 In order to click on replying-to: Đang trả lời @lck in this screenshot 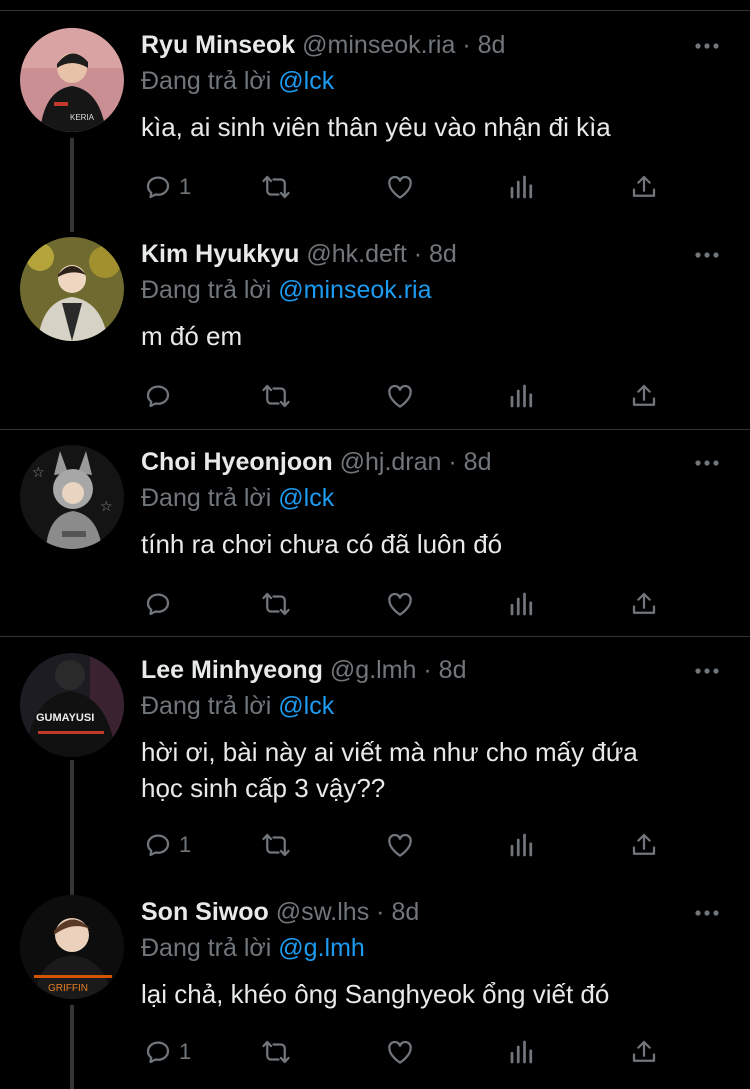, I will do `click(237, 706)`.